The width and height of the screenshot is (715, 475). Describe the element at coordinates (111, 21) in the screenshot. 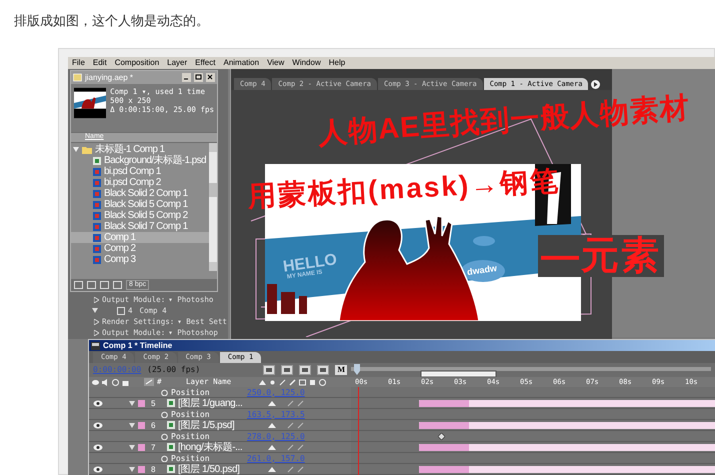

I see `post-text: 排版成如图，这个人物是动态的。` at that location.